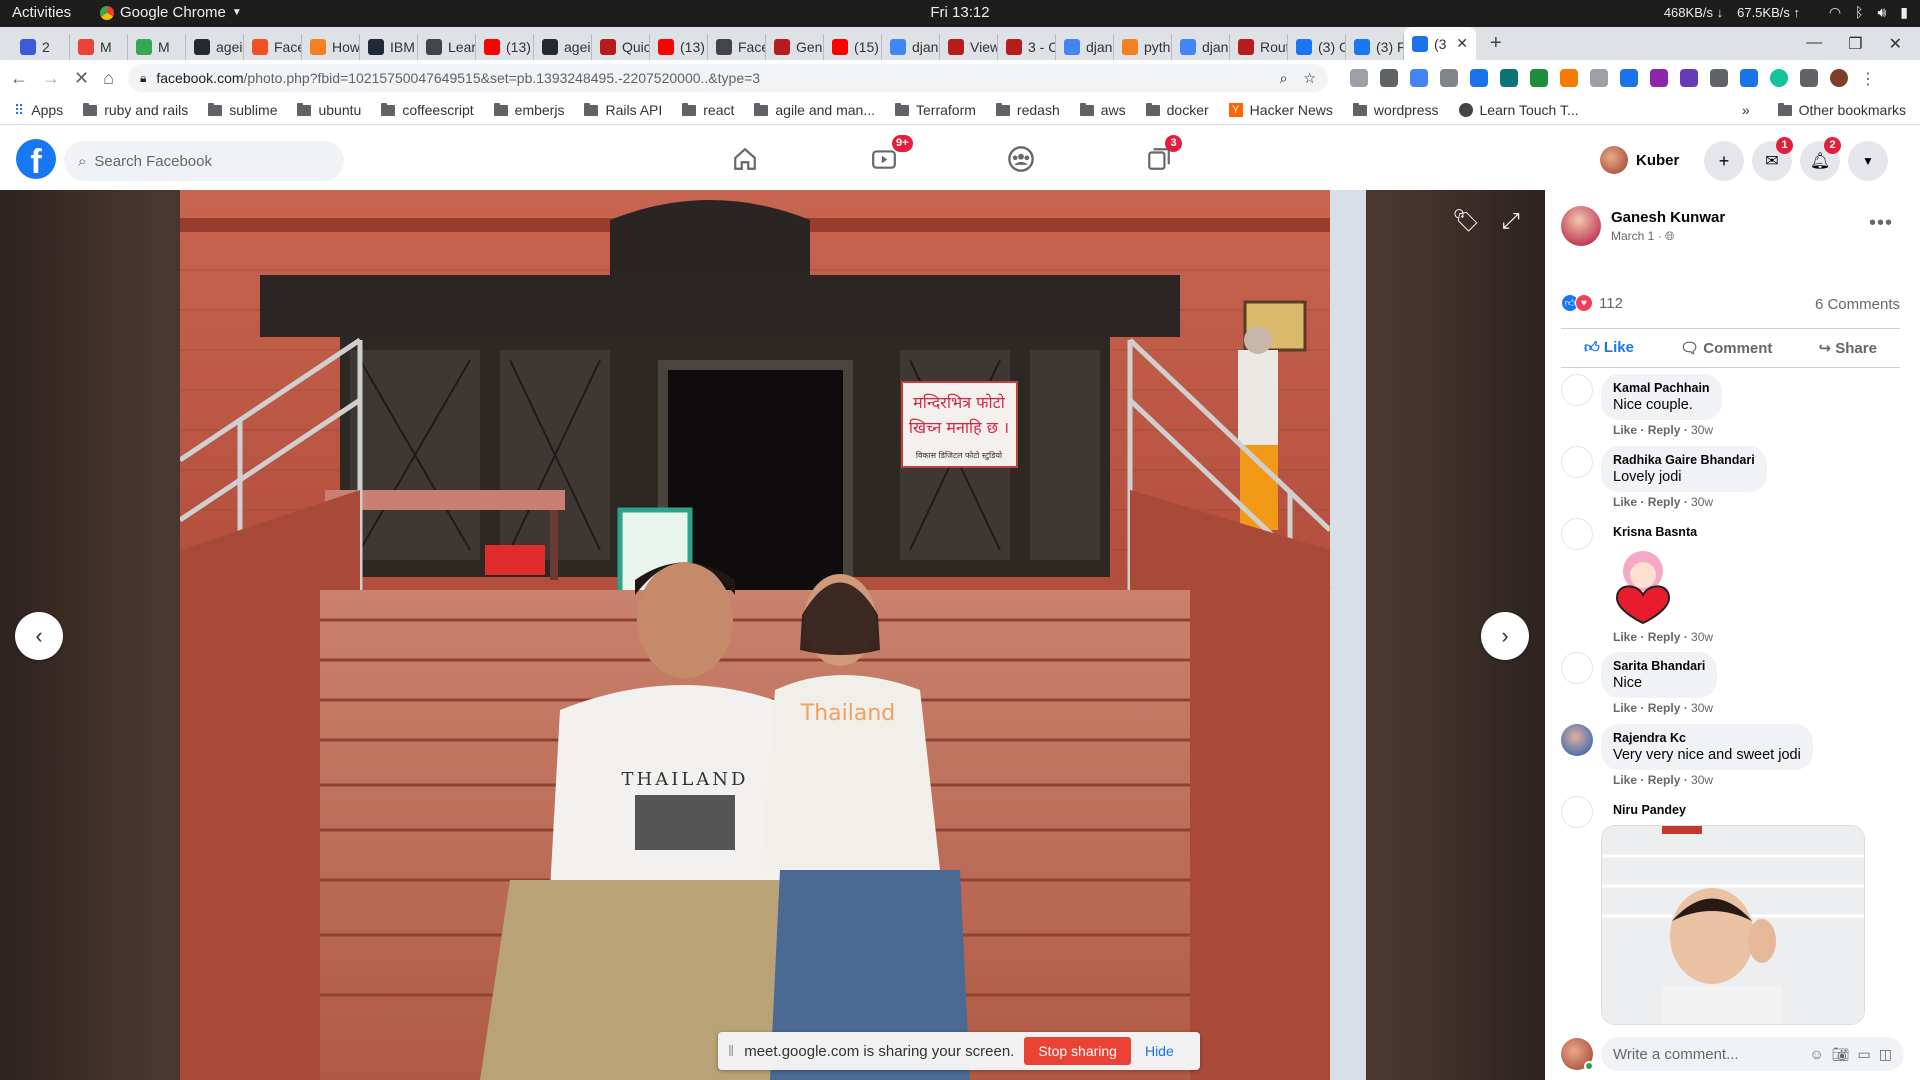 This screenshot has height=1080, width=1920. I want to click on bookmark-item: Y Hacker News, so click(1280, 110).